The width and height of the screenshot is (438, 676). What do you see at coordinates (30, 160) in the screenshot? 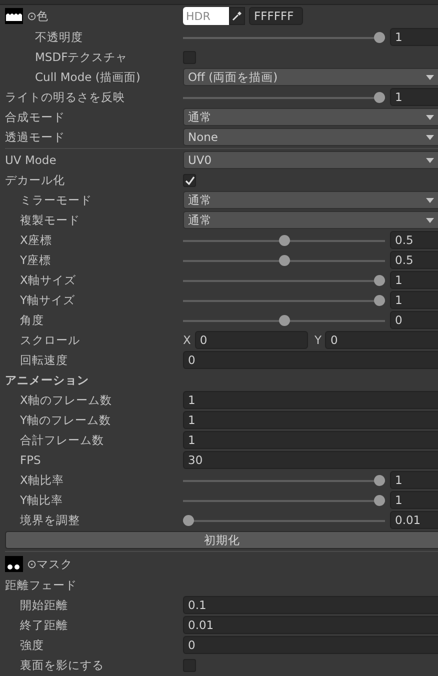
I see `property-label: UV Mode` at bounding box center [30, 160].